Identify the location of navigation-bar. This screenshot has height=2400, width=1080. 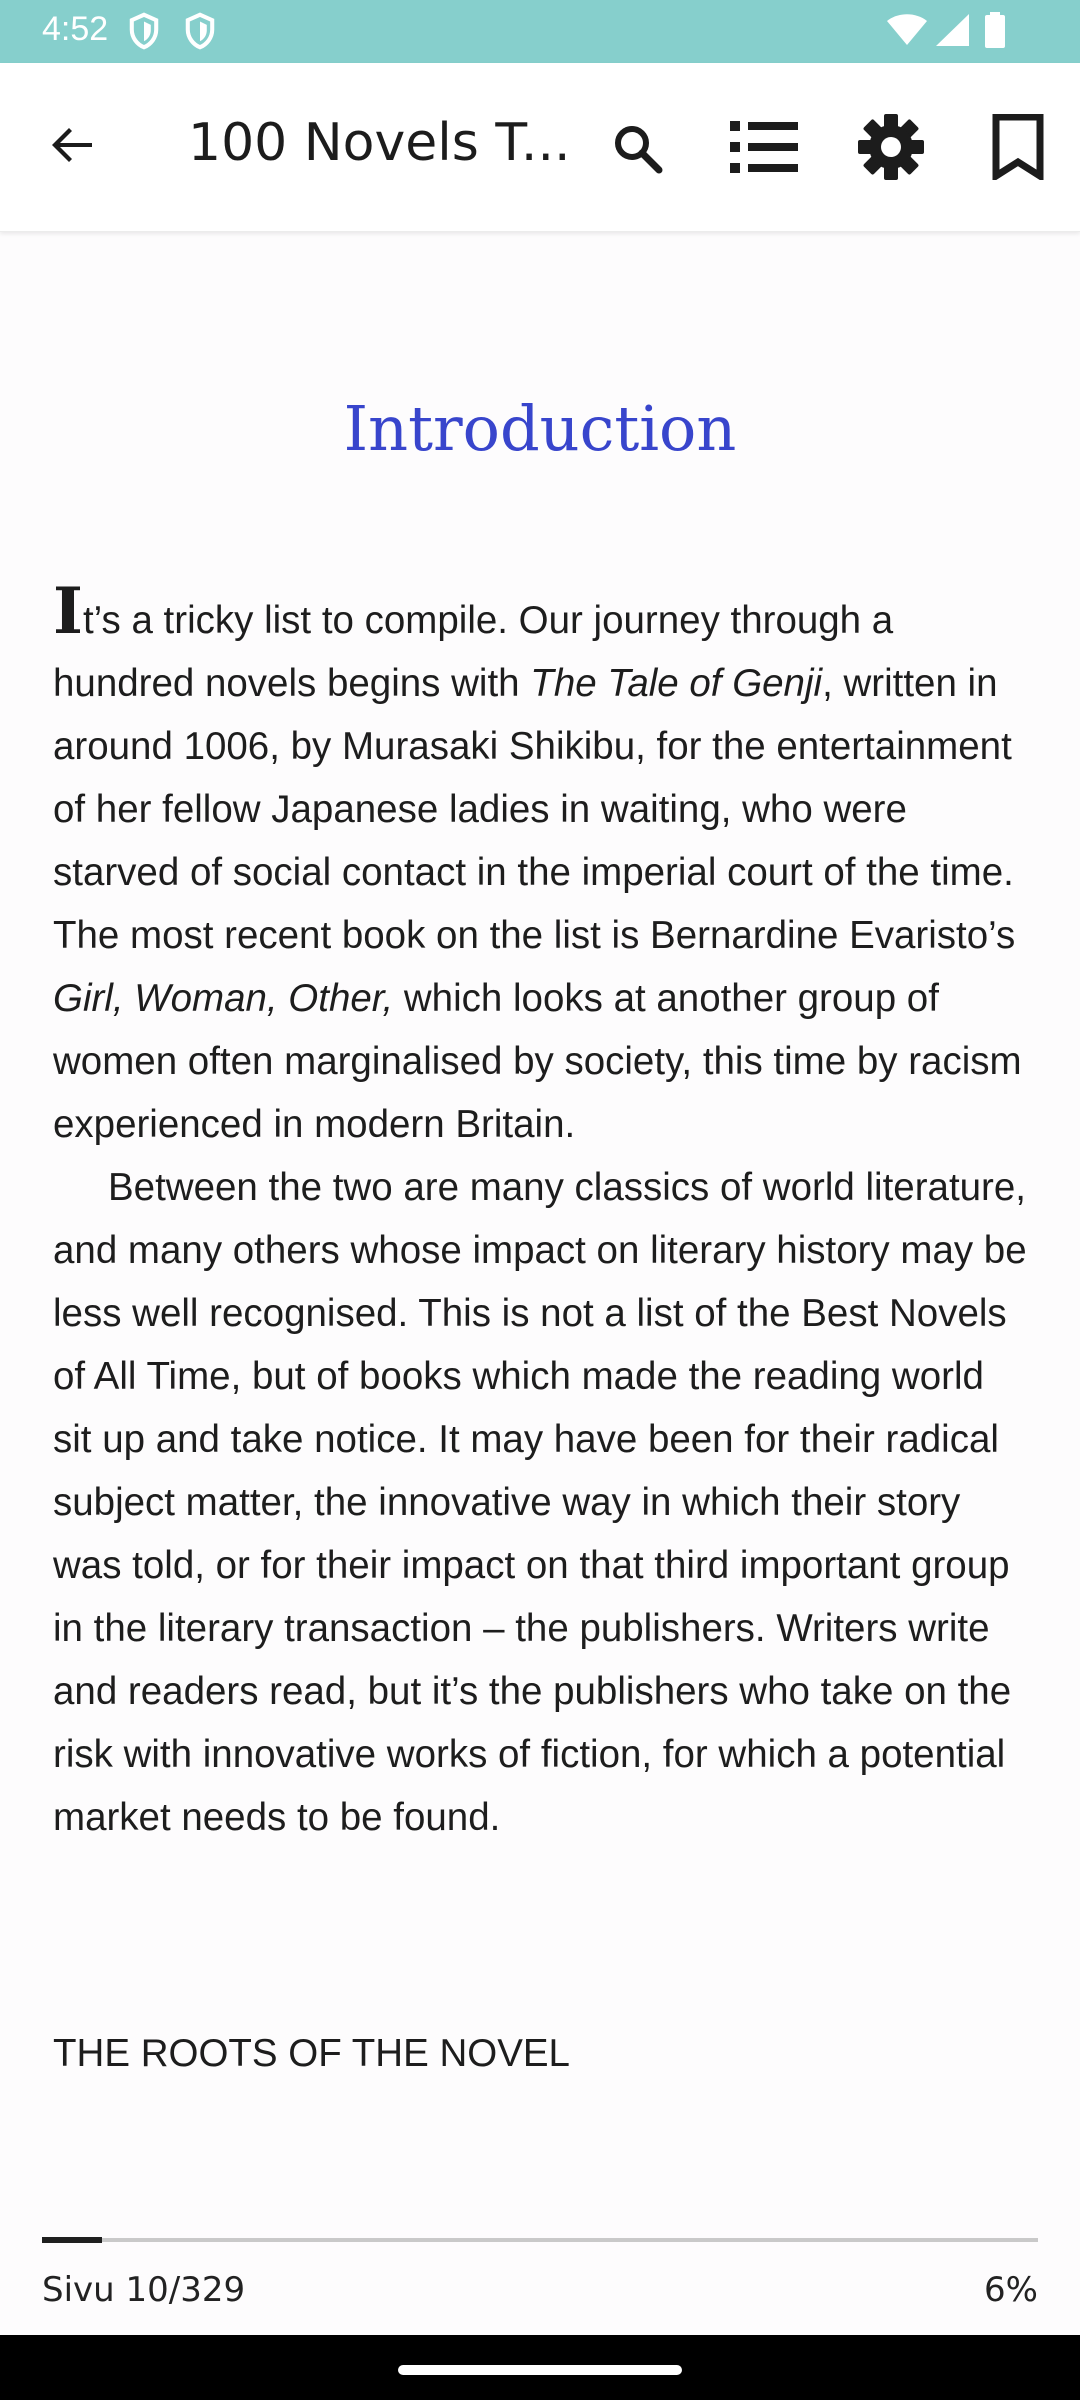
(540, 2367).